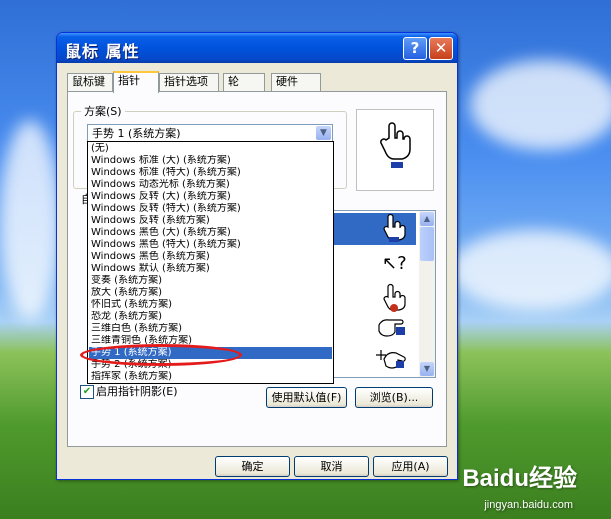 The height and width of the screenshot is (519, 611). Describe the element at coordinates (331, 466) in the screenshot. I see `cancel-button: 取消` at that location.